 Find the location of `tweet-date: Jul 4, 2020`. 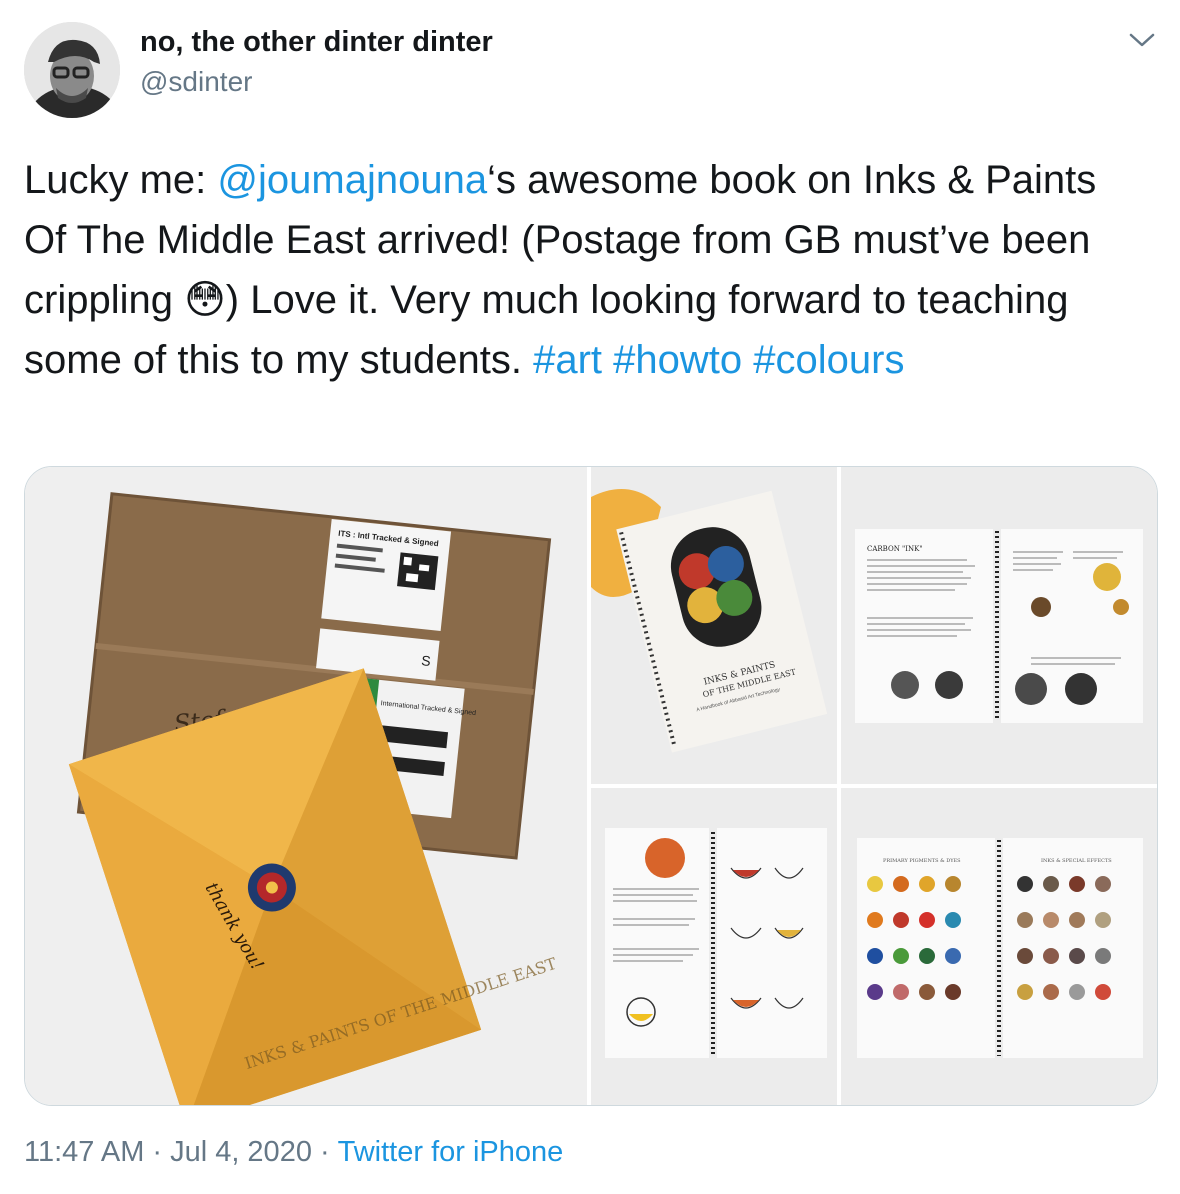

tweet-date: Jul 4, 2020 is located at coordinates (241, 1152).